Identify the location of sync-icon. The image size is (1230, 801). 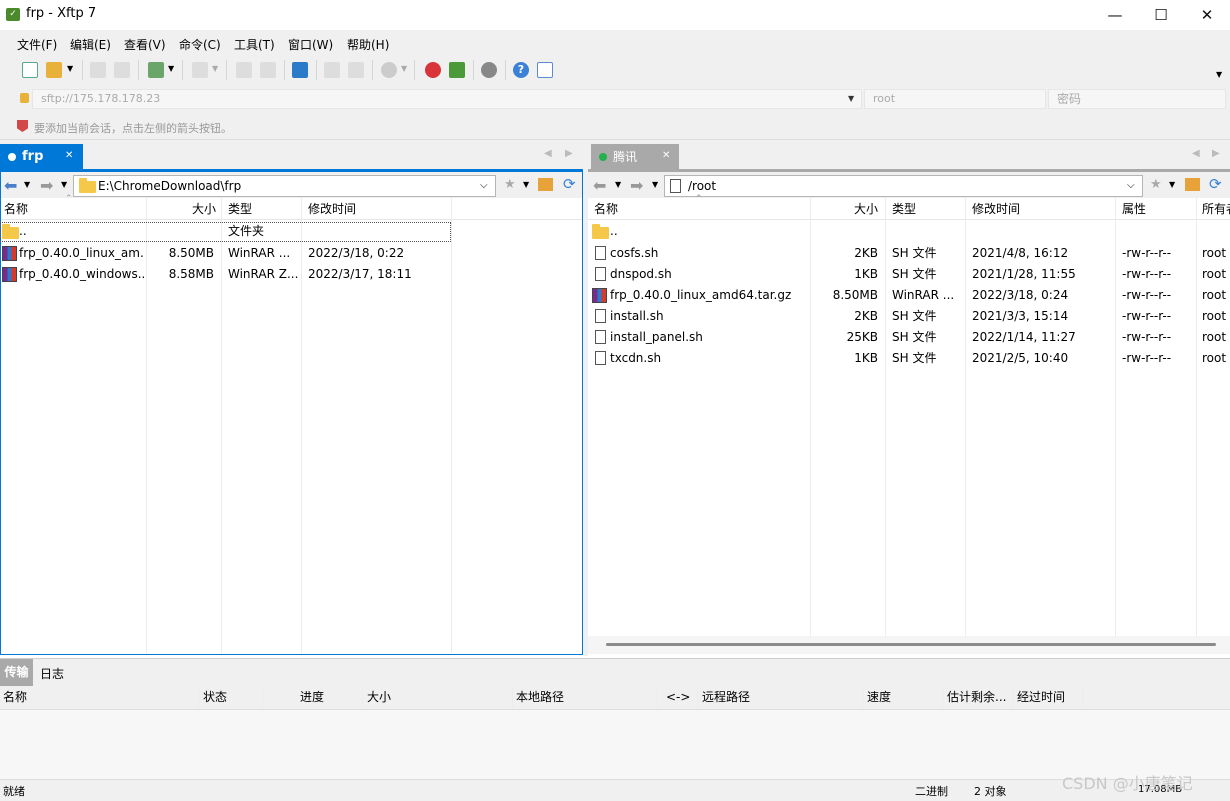
(300, 70).